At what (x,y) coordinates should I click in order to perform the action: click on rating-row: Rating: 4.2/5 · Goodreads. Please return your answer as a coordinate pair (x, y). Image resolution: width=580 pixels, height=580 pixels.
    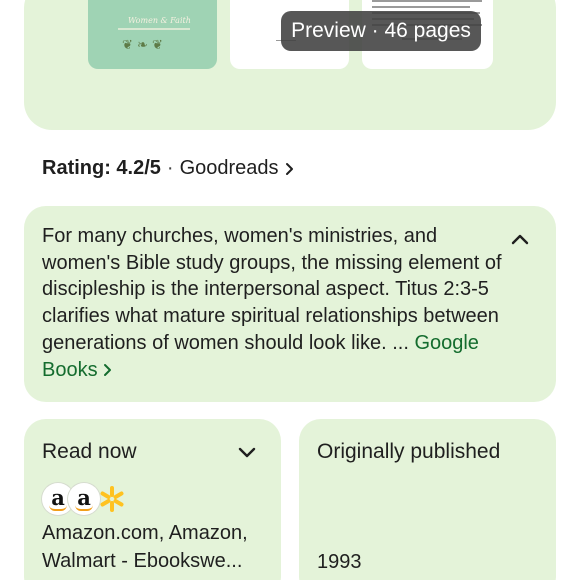
    Looking at the image, I should click on (168, 168).